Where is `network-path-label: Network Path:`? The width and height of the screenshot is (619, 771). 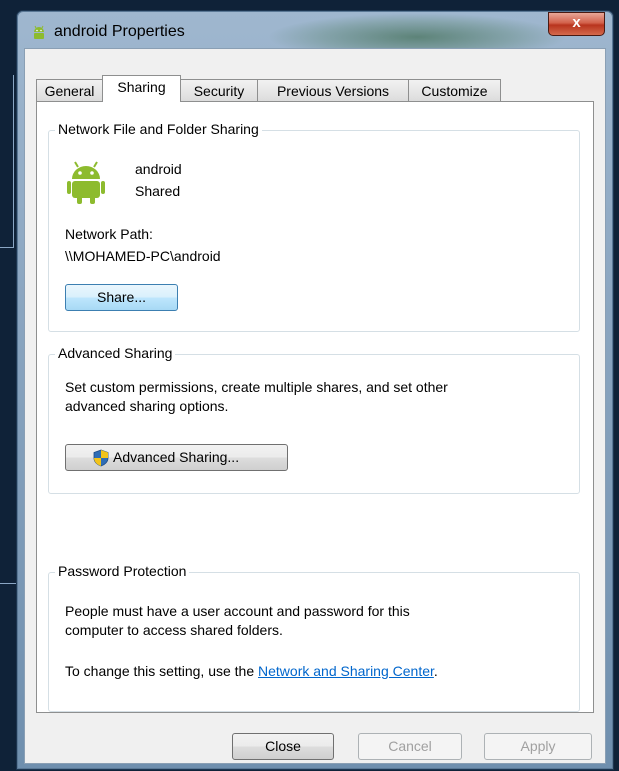
network-path-label: Network Path: is located at coordinates (109, 234).